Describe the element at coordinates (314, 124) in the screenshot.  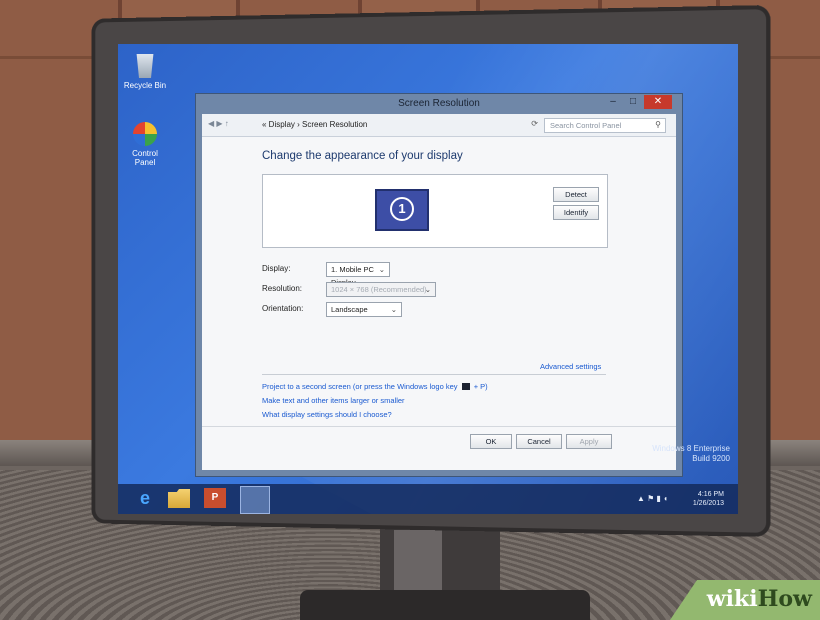
I see `breadcrumb: « Display › Screen Resolution` at that location.